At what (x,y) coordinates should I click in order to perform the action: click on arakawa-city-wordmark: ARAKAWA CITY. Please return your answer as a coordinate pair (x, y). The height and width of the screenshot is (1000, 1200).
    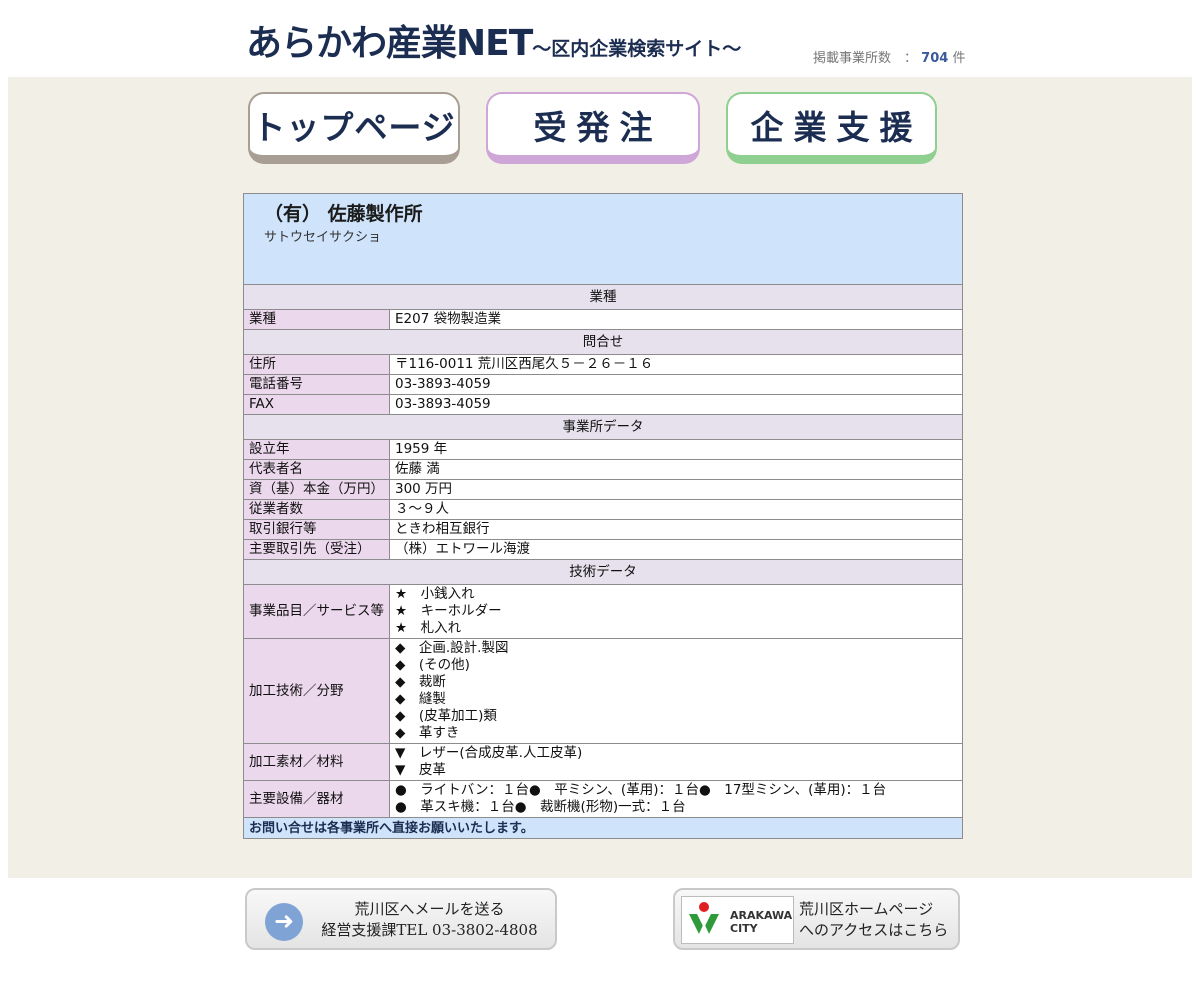
    Looking at the image, I should click on (761, 922).